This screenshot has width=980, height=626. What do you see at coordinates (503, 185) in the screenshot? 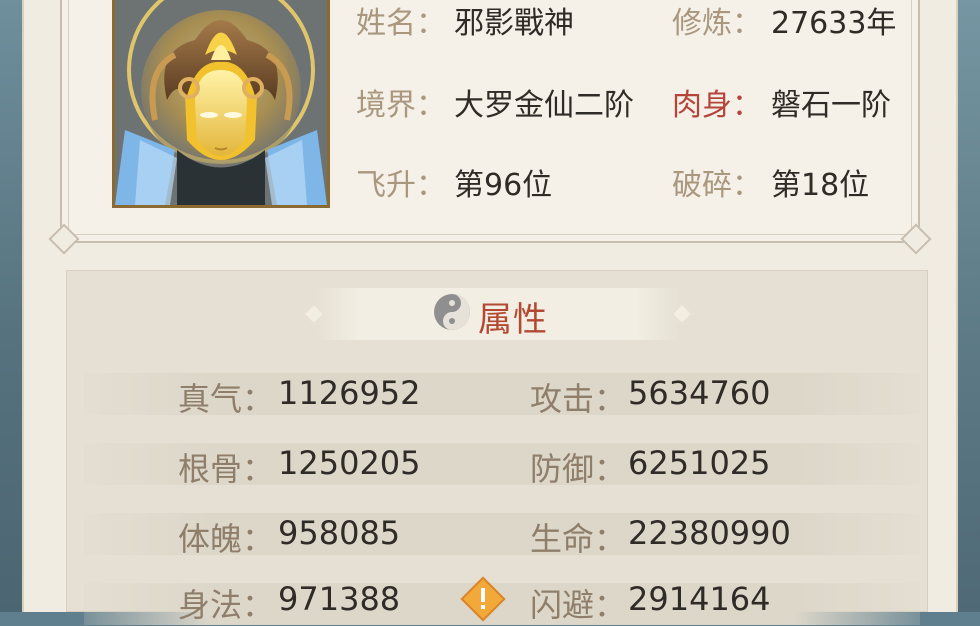
I see `ascension-value: 第96位` at bounding box center [503, 185].